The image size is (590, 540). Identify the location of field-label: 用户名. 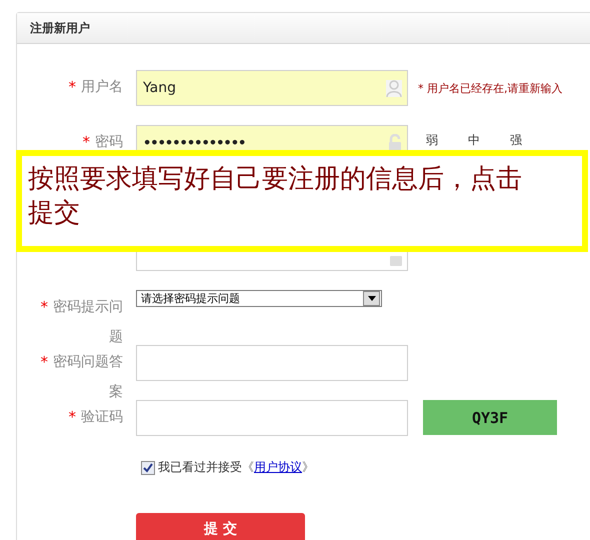
(102, 87).